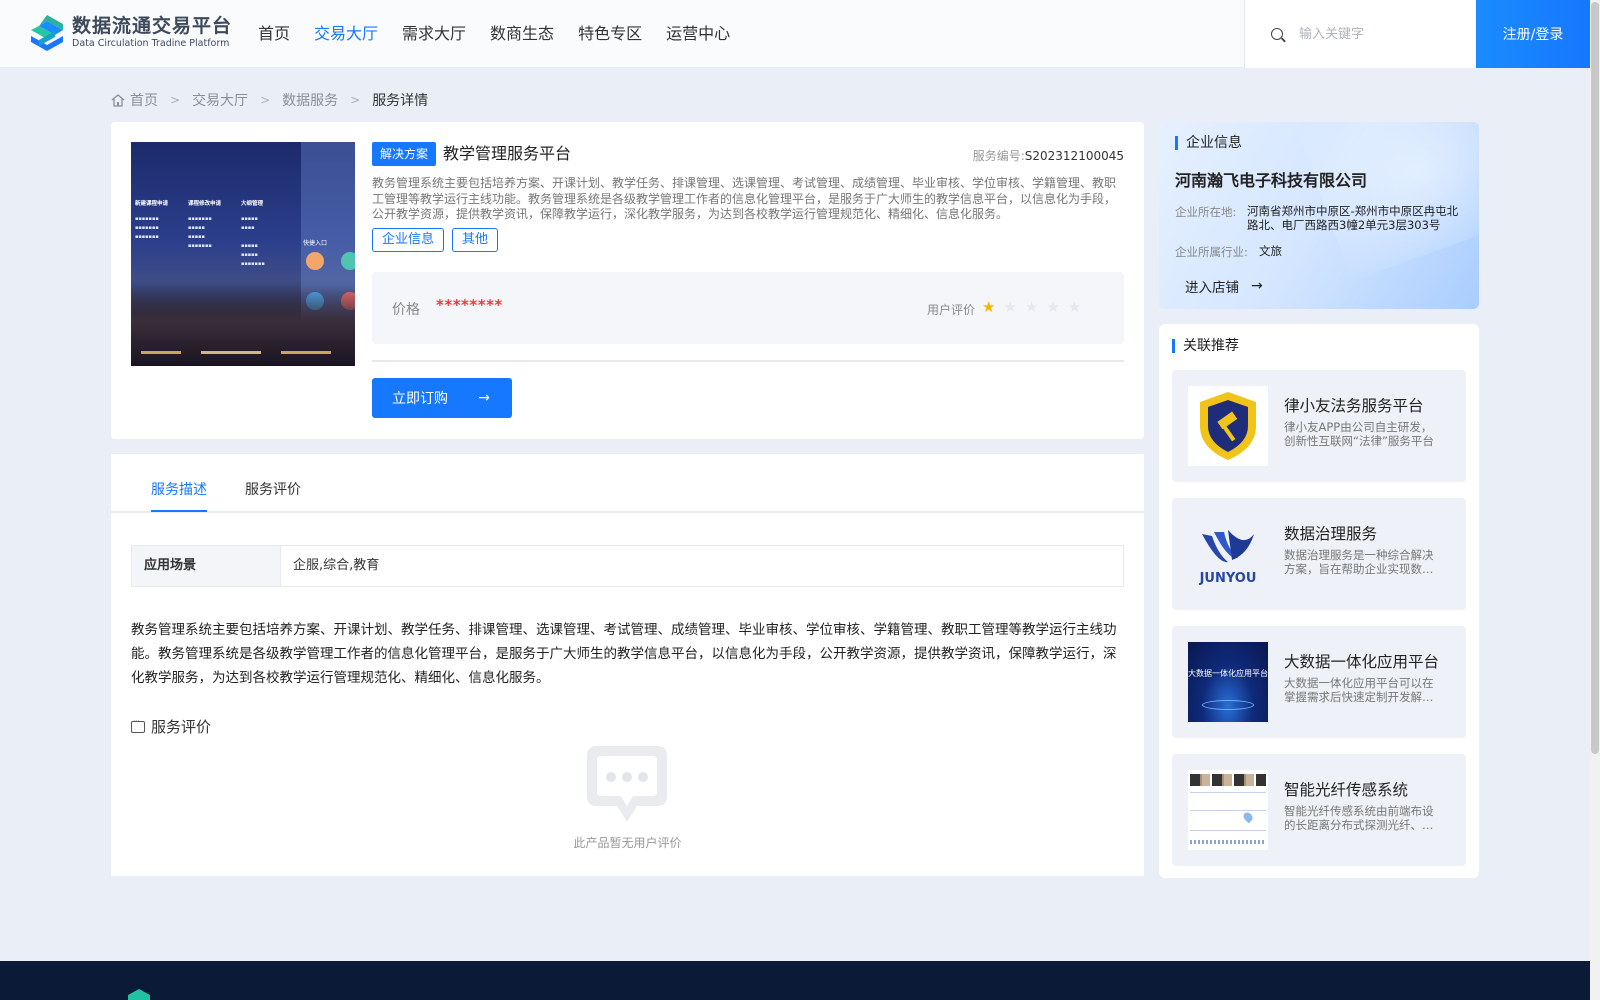  I want to click on main-nav: 首页 交易大厅 需求大厅 数商生态 特色专区 运营中心, so click(506, 34).